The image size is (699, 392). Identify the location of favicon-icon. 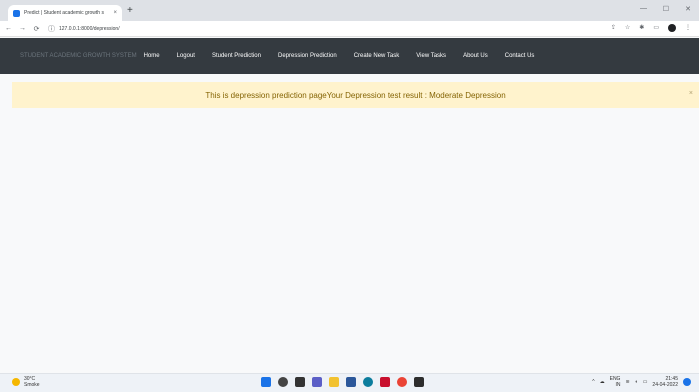
(16, 13).